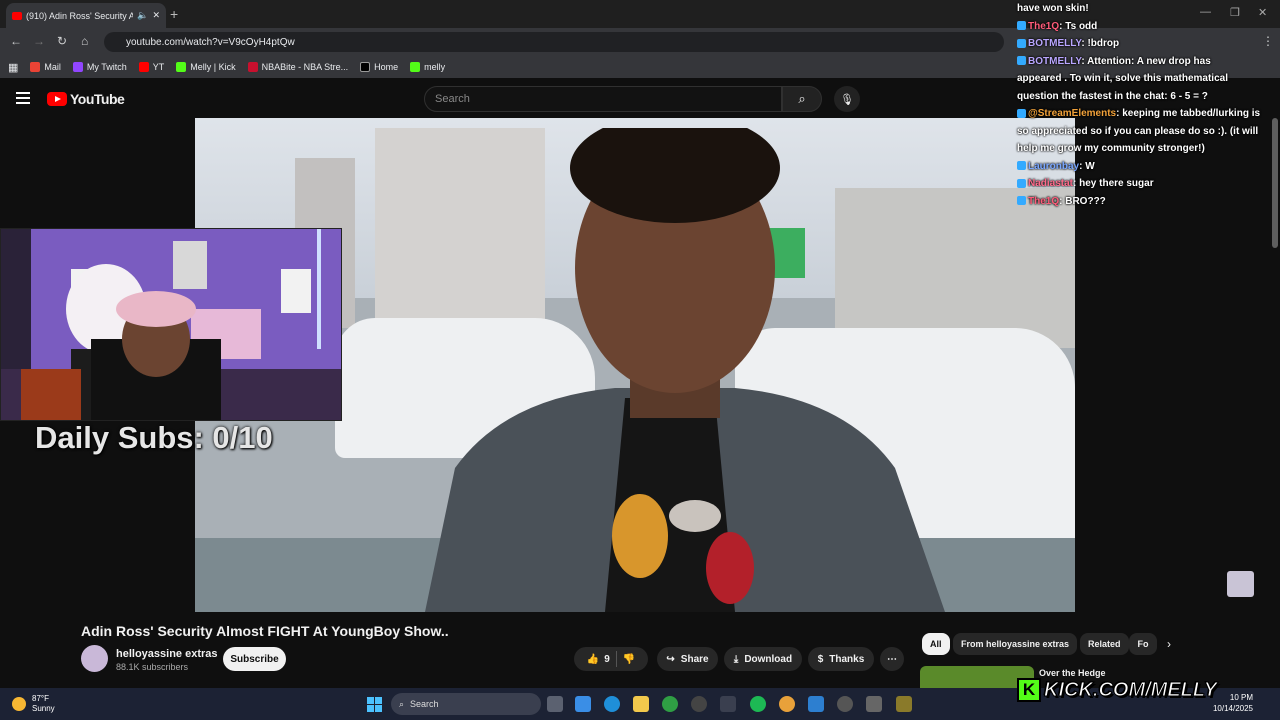 Image resolution: width=1280 pixels, height=720 pixels. I want to click on chat-text: : Attention: A new drop has, so click(1146, 61).